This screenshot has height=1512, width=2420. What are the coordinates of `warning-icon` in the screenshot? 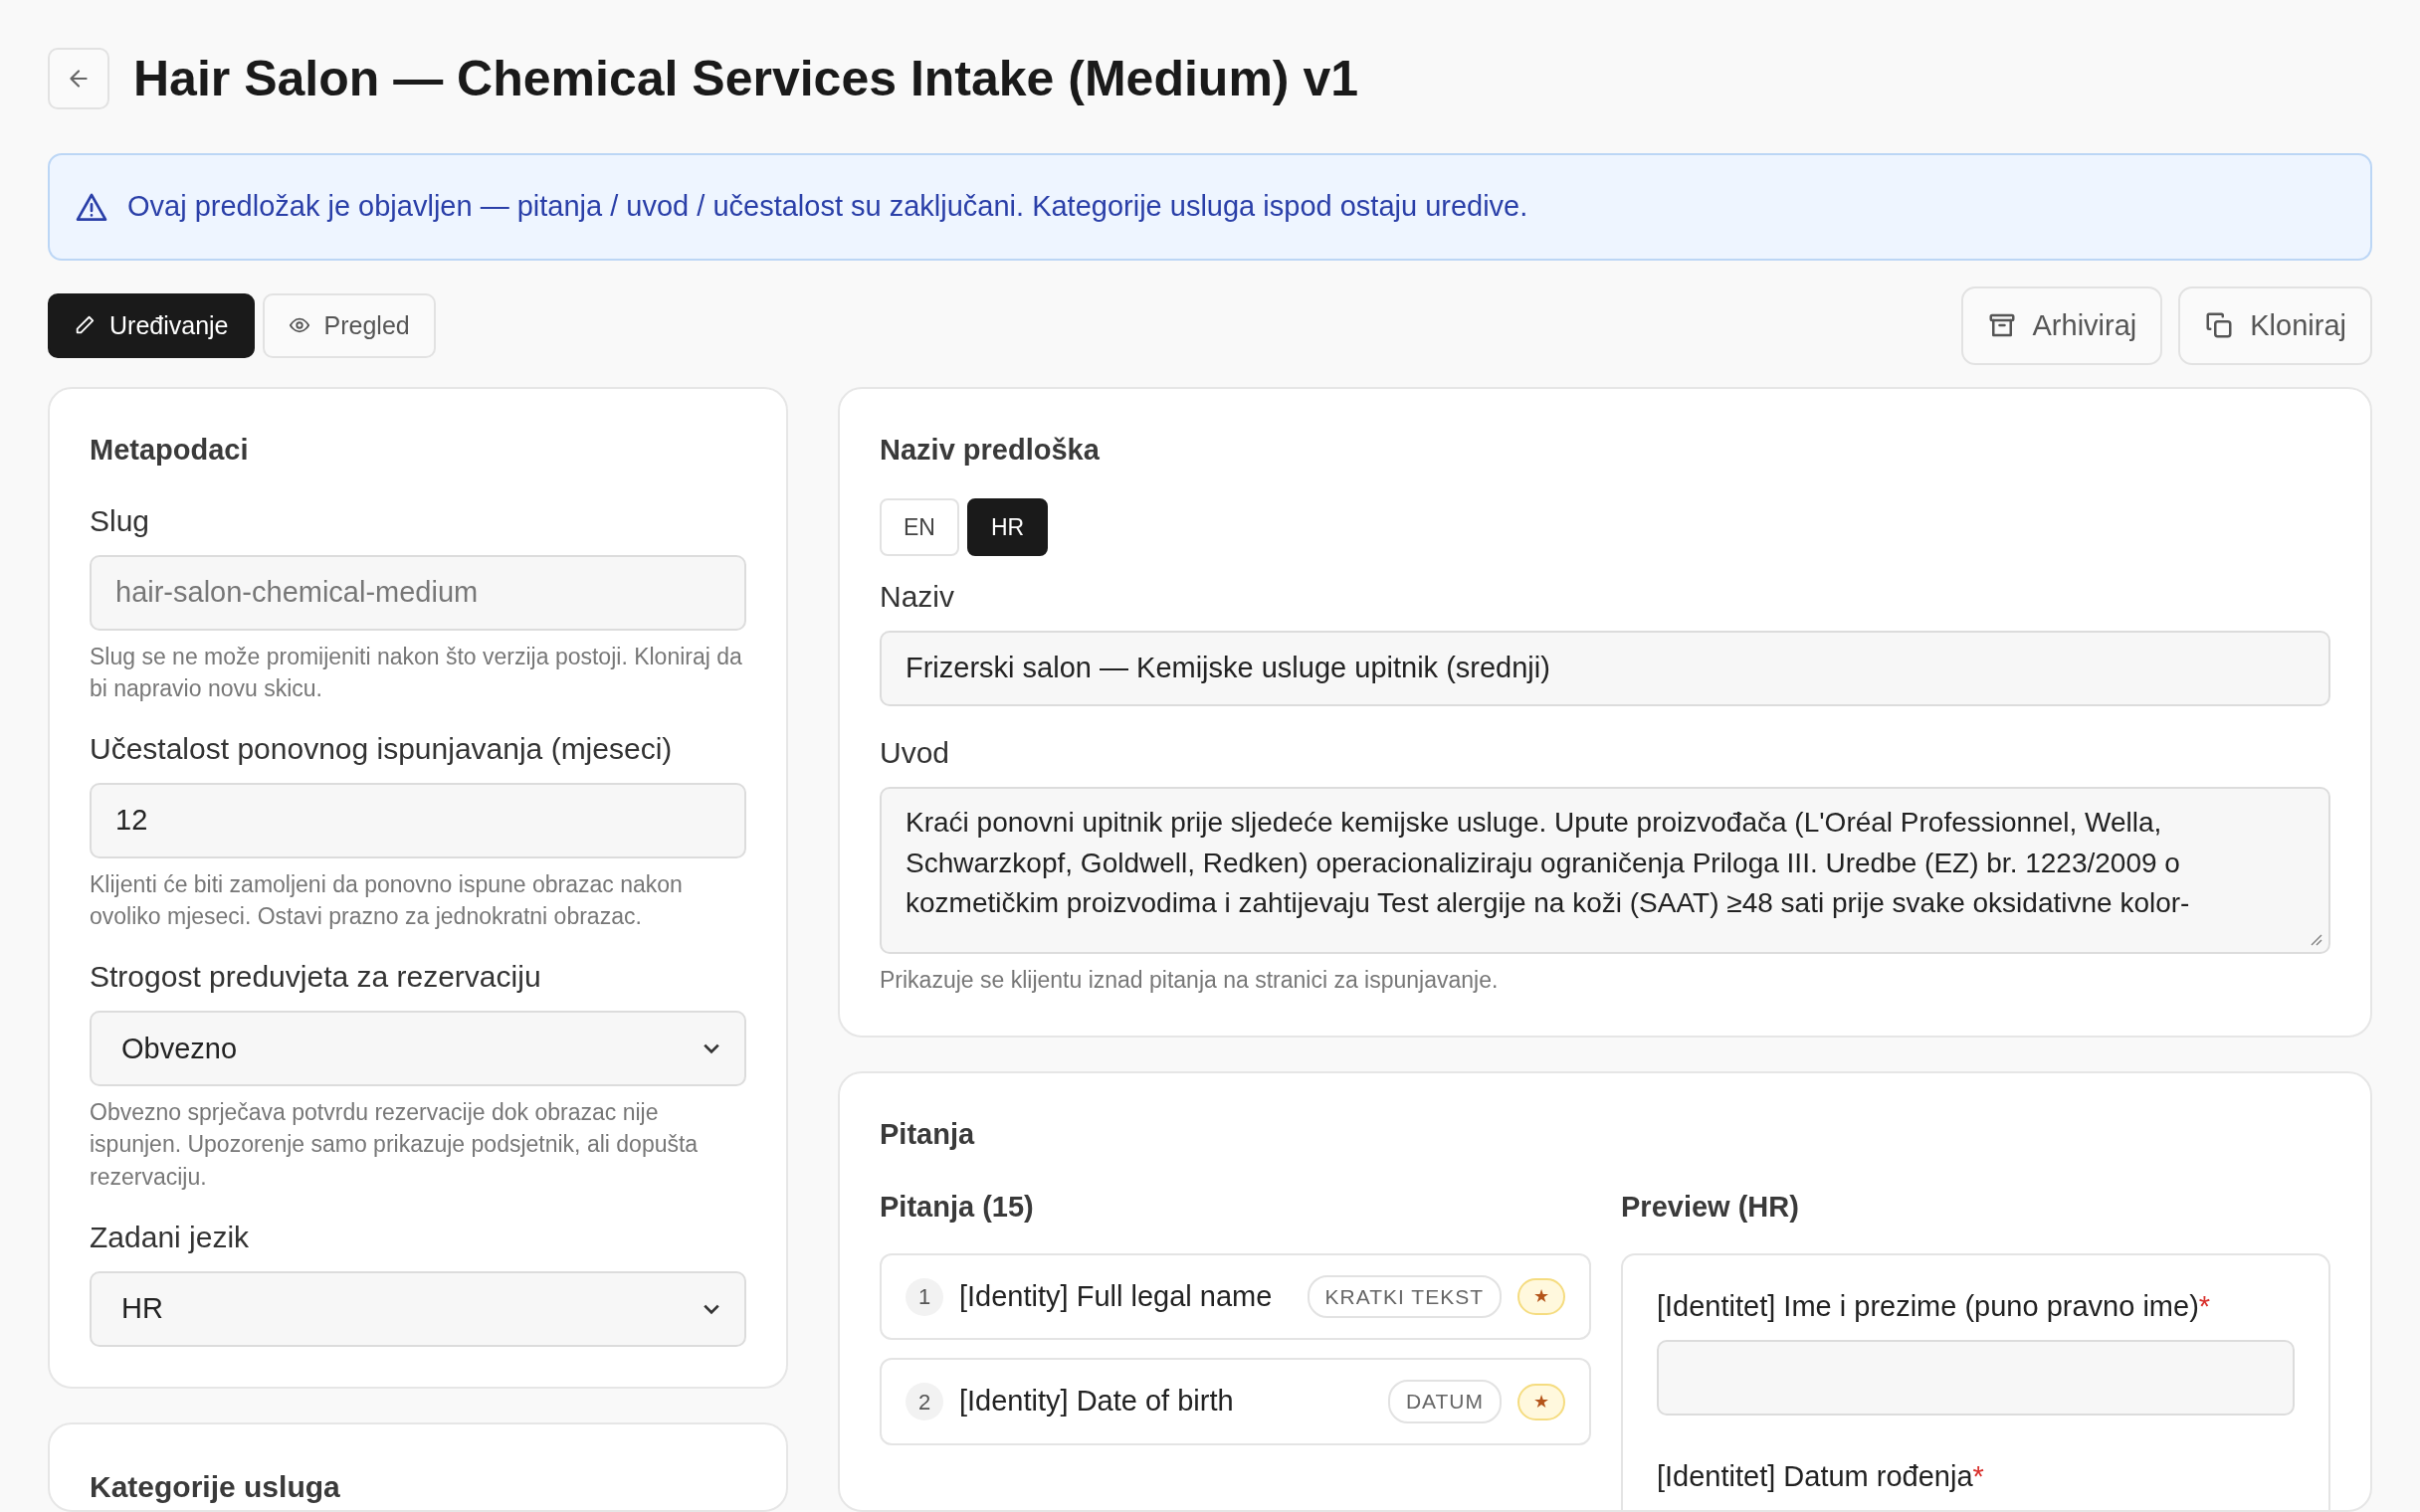 It's located at (91, 206).